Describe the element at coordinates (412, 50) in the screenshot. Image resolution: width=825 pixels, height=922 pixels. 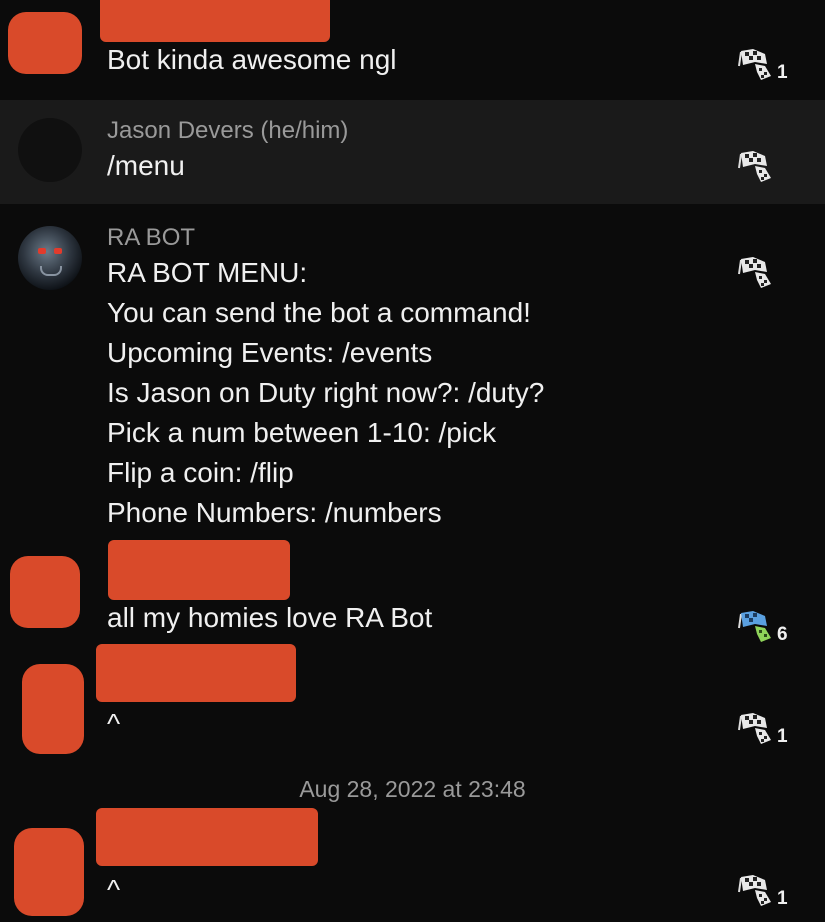
I see `message-row: Bot kinda awesome ngl 1` at that location.